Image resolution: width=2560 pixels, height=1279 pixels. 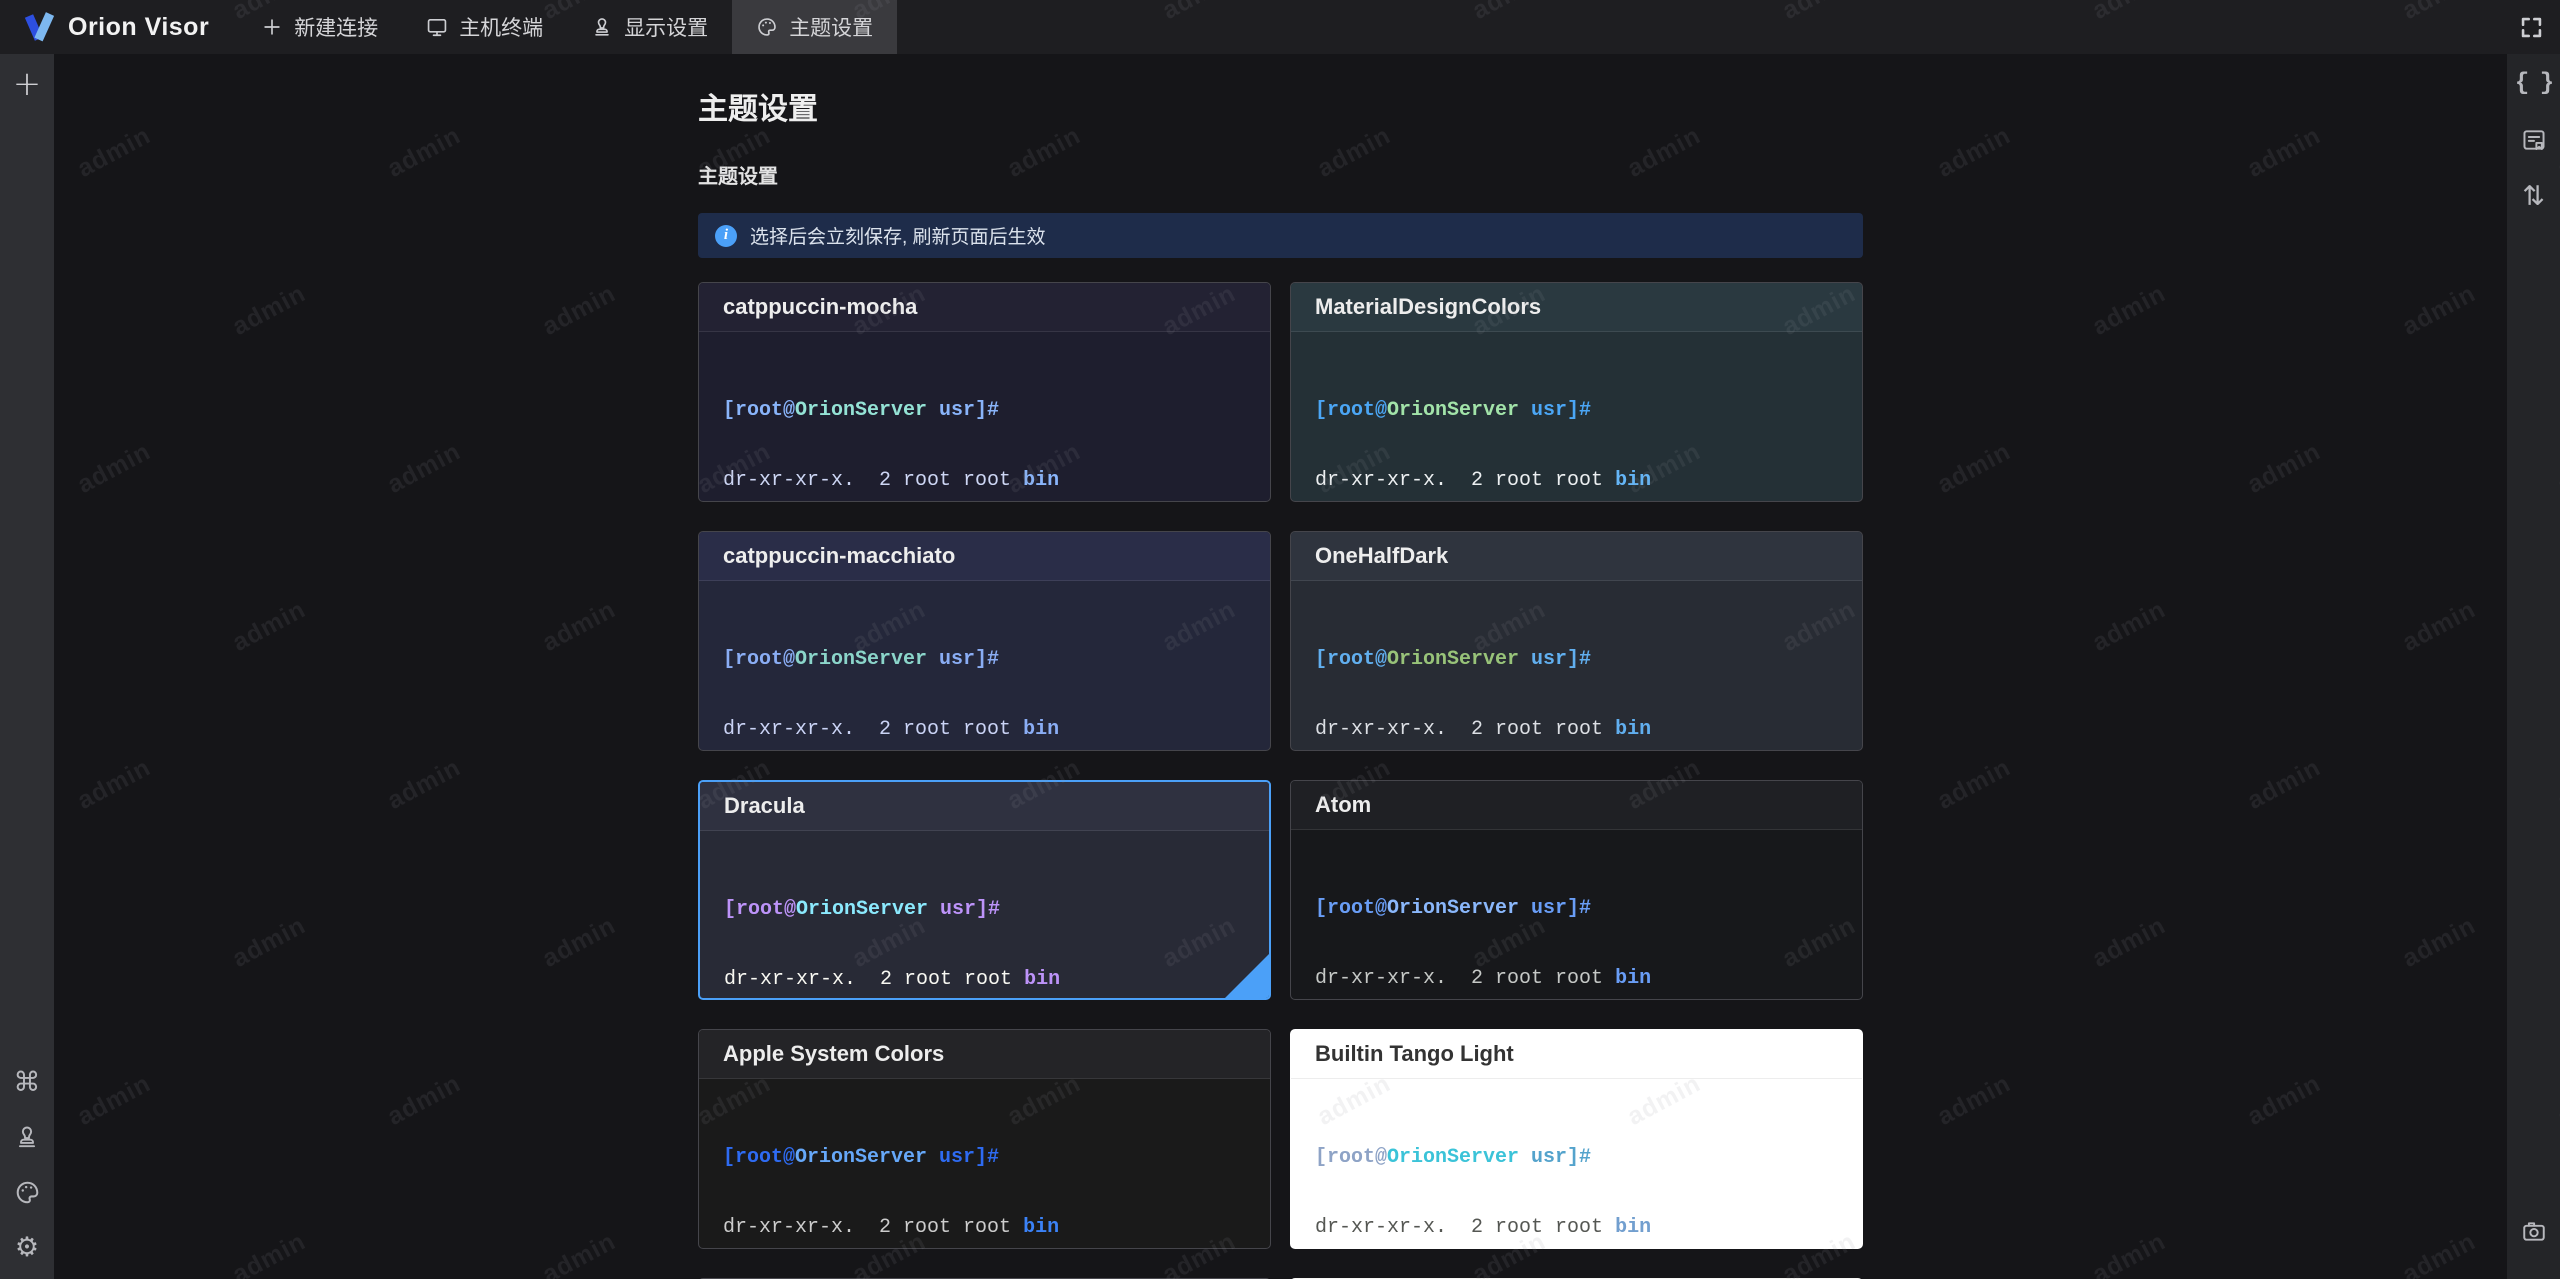 I want to click on notice-text: 选择后会立刻保存, 刷新页面后生效, so click(x=898, y=237).